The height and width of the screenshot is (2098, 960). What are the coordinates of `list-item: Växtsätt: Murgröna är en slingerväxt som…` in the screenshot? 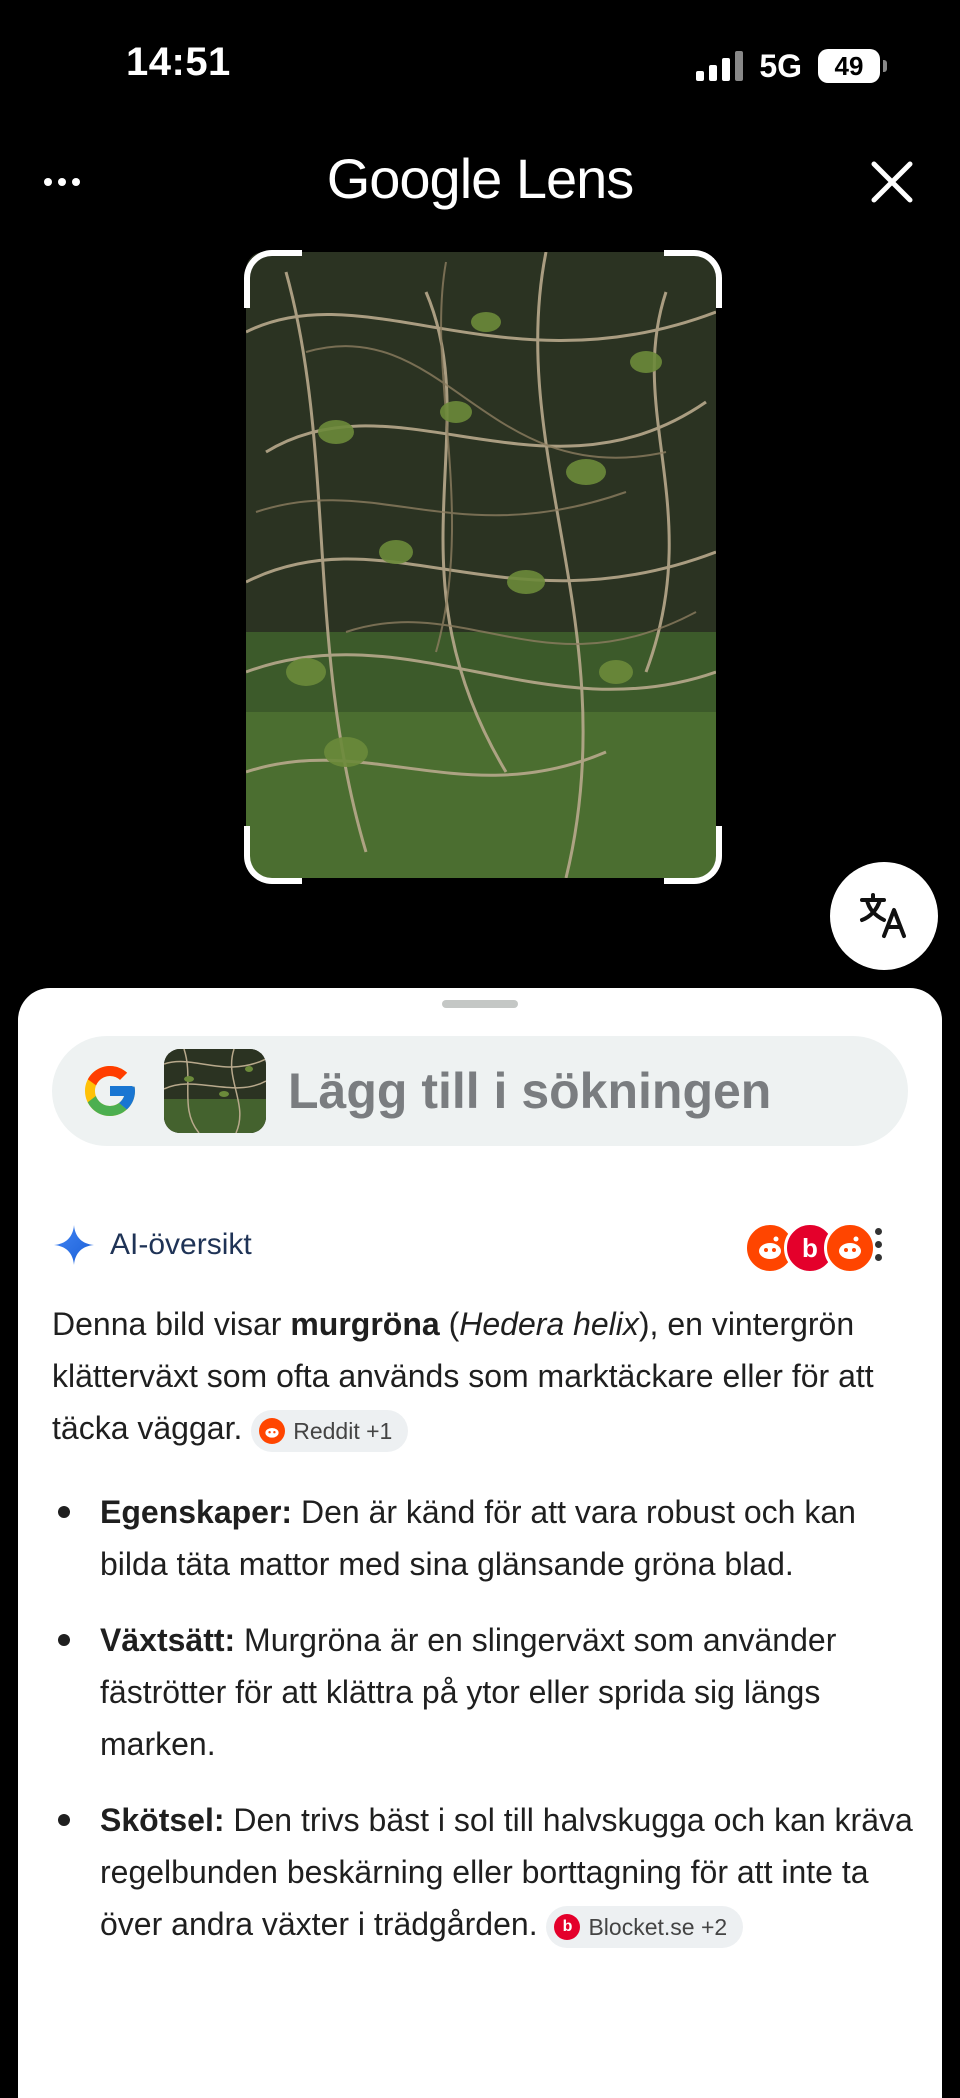 It's located at (487, 1692).